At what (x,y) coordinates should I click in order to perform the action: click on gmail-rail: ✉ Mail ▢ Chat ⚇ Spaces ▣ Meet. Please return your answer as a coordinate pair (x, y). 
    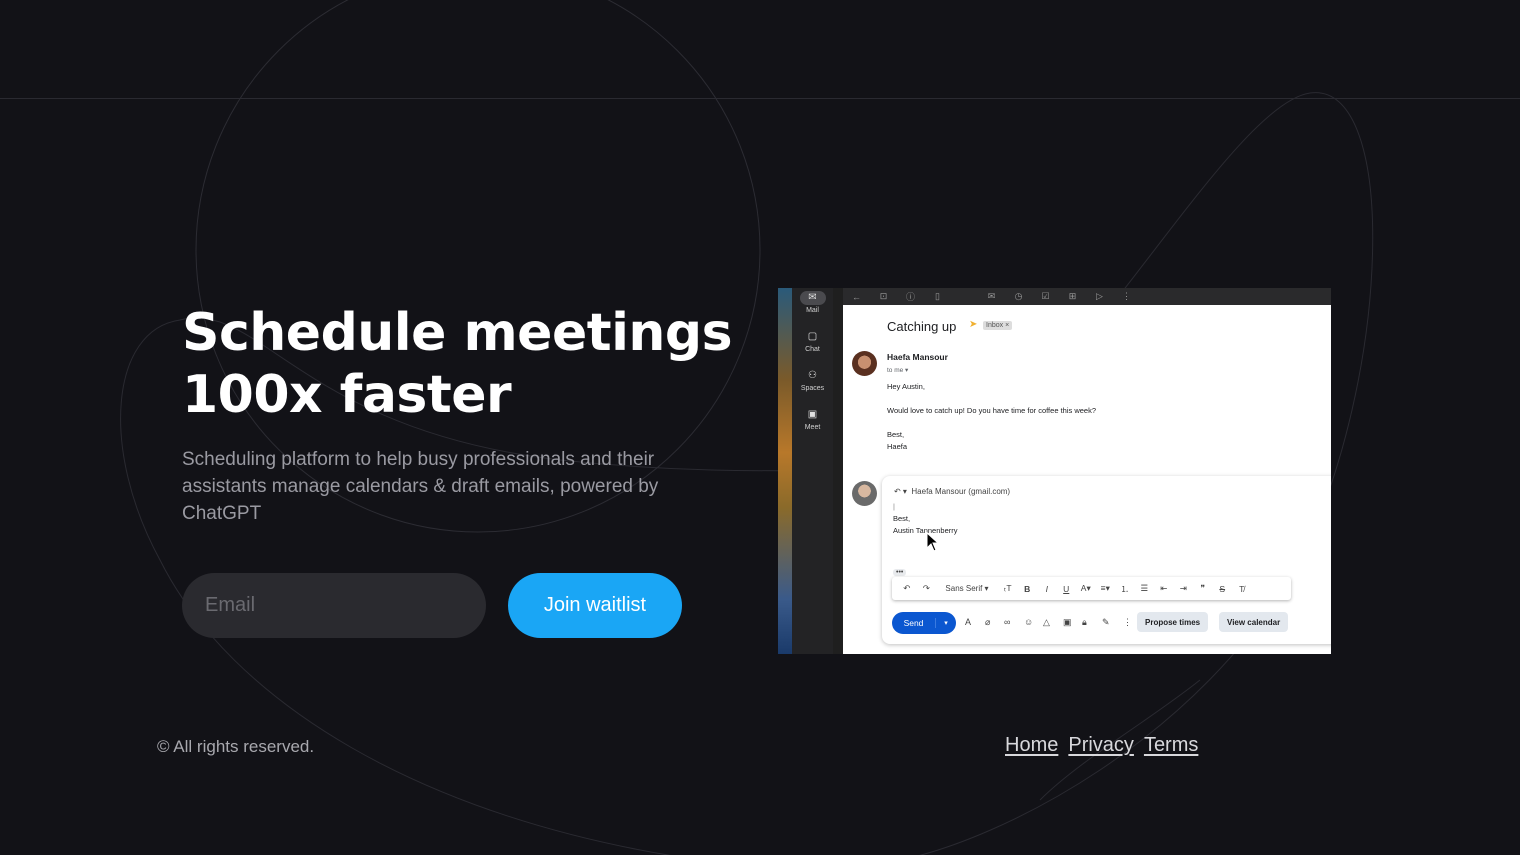
    Looking at the image, I should click on (812, 471).